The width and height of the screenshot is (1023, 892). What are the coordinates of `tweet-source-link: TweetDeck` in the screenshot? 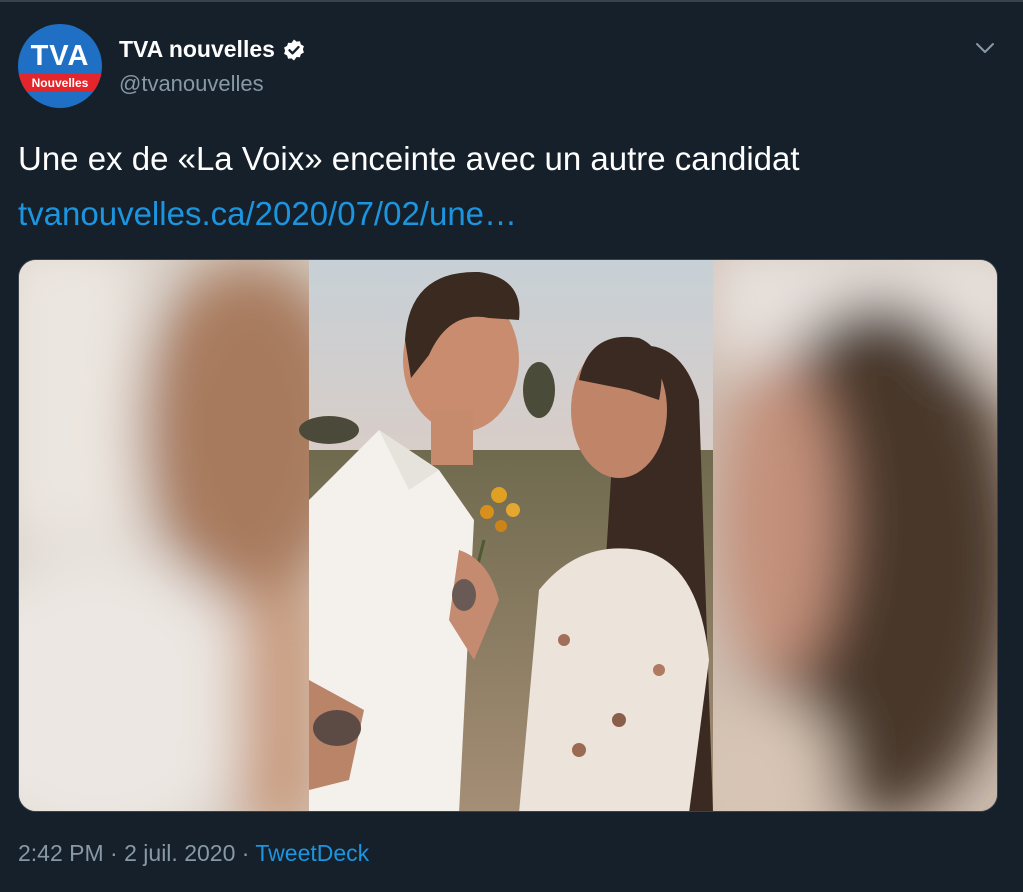 It's located at (312, 853).